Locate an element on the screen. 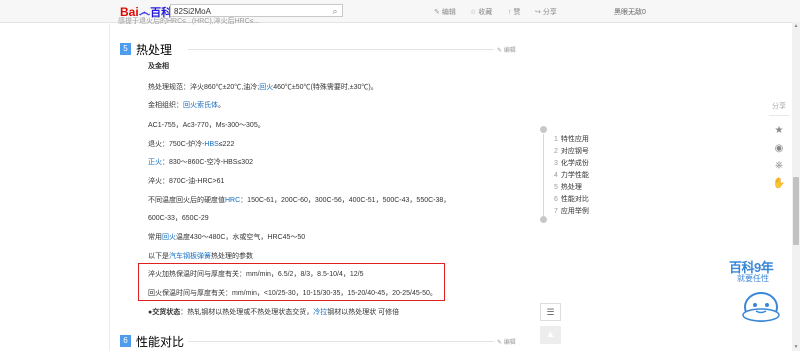  toc-number: 2 is located at coordinates (556, 151).